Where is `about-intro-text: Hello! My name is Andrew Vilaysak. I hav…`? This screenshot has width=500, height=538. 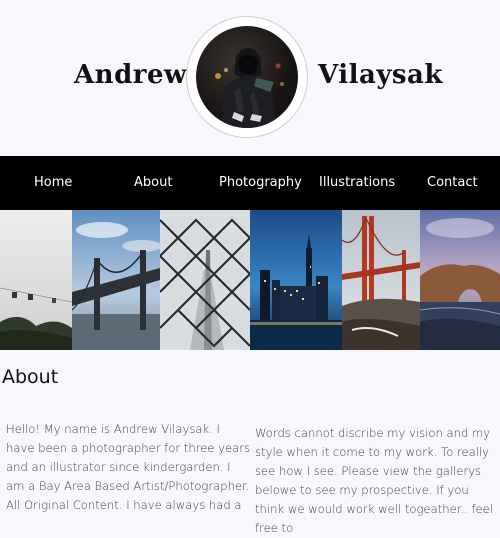 about-intro-text: Hello! My name is Andrew Vilaysak. I hav… is located at coordinates (128, 467).